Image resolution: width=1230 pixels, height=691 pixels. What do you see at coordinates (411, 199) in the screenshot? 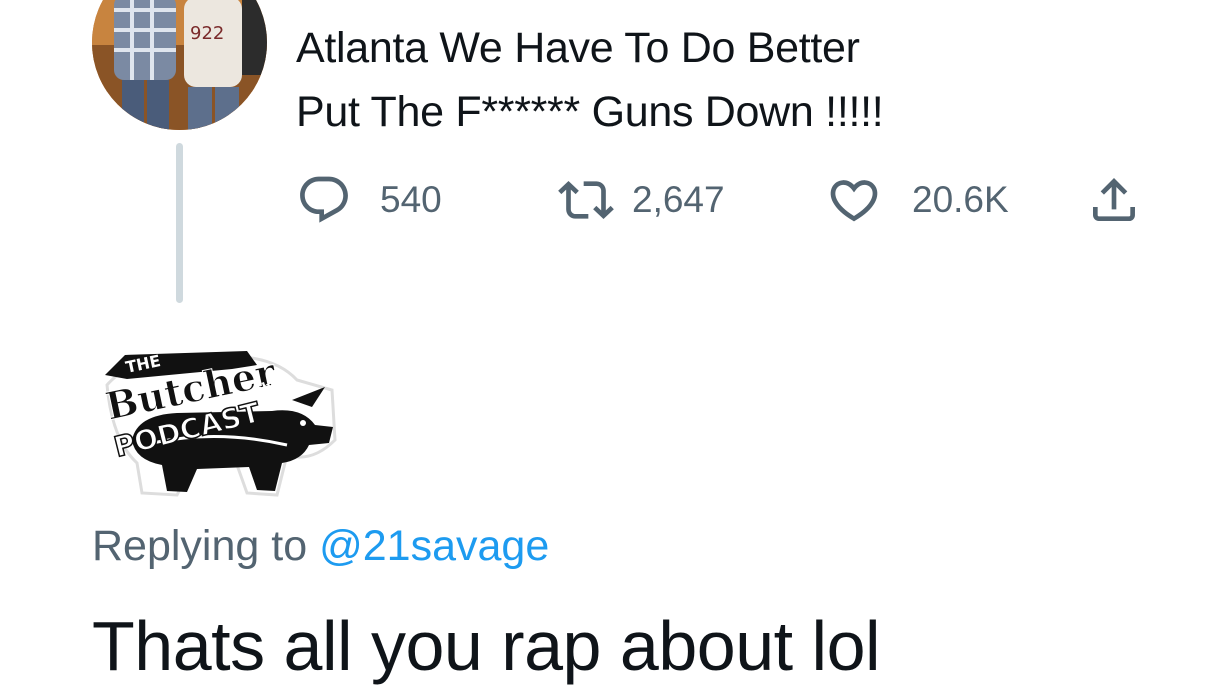
I see `reply-count: 540` at bounding box center [411, 199].